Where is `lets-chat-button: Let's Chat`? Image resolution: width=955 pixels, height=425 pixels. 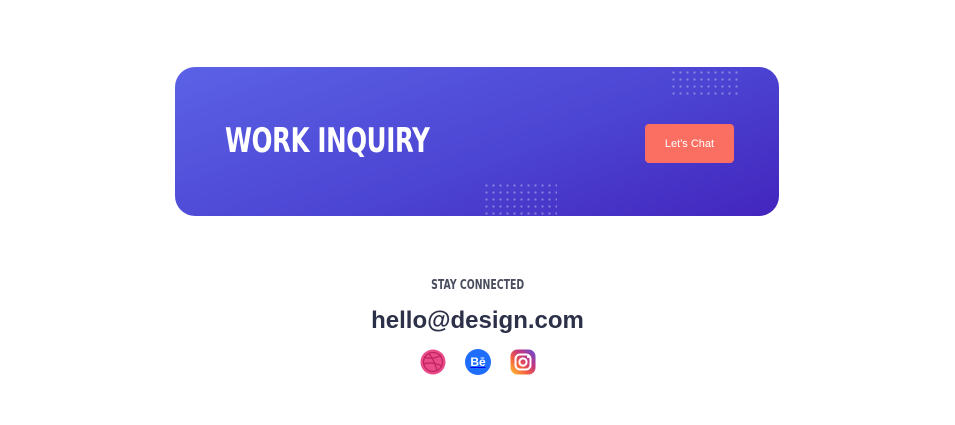
lets-chat-button: Let's Chat is located at coordinates (689, 143).